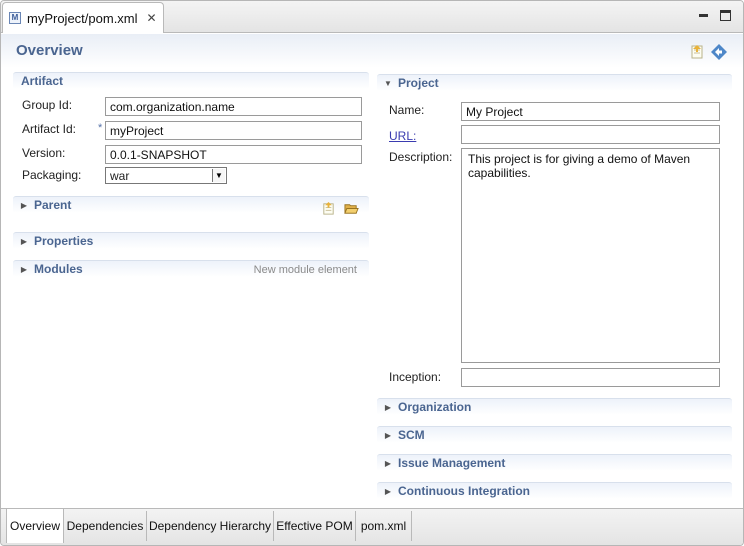  Describe the element at coordinates (411, 435) in the screenshot. I see `scm-section-title: SCM` at that location.